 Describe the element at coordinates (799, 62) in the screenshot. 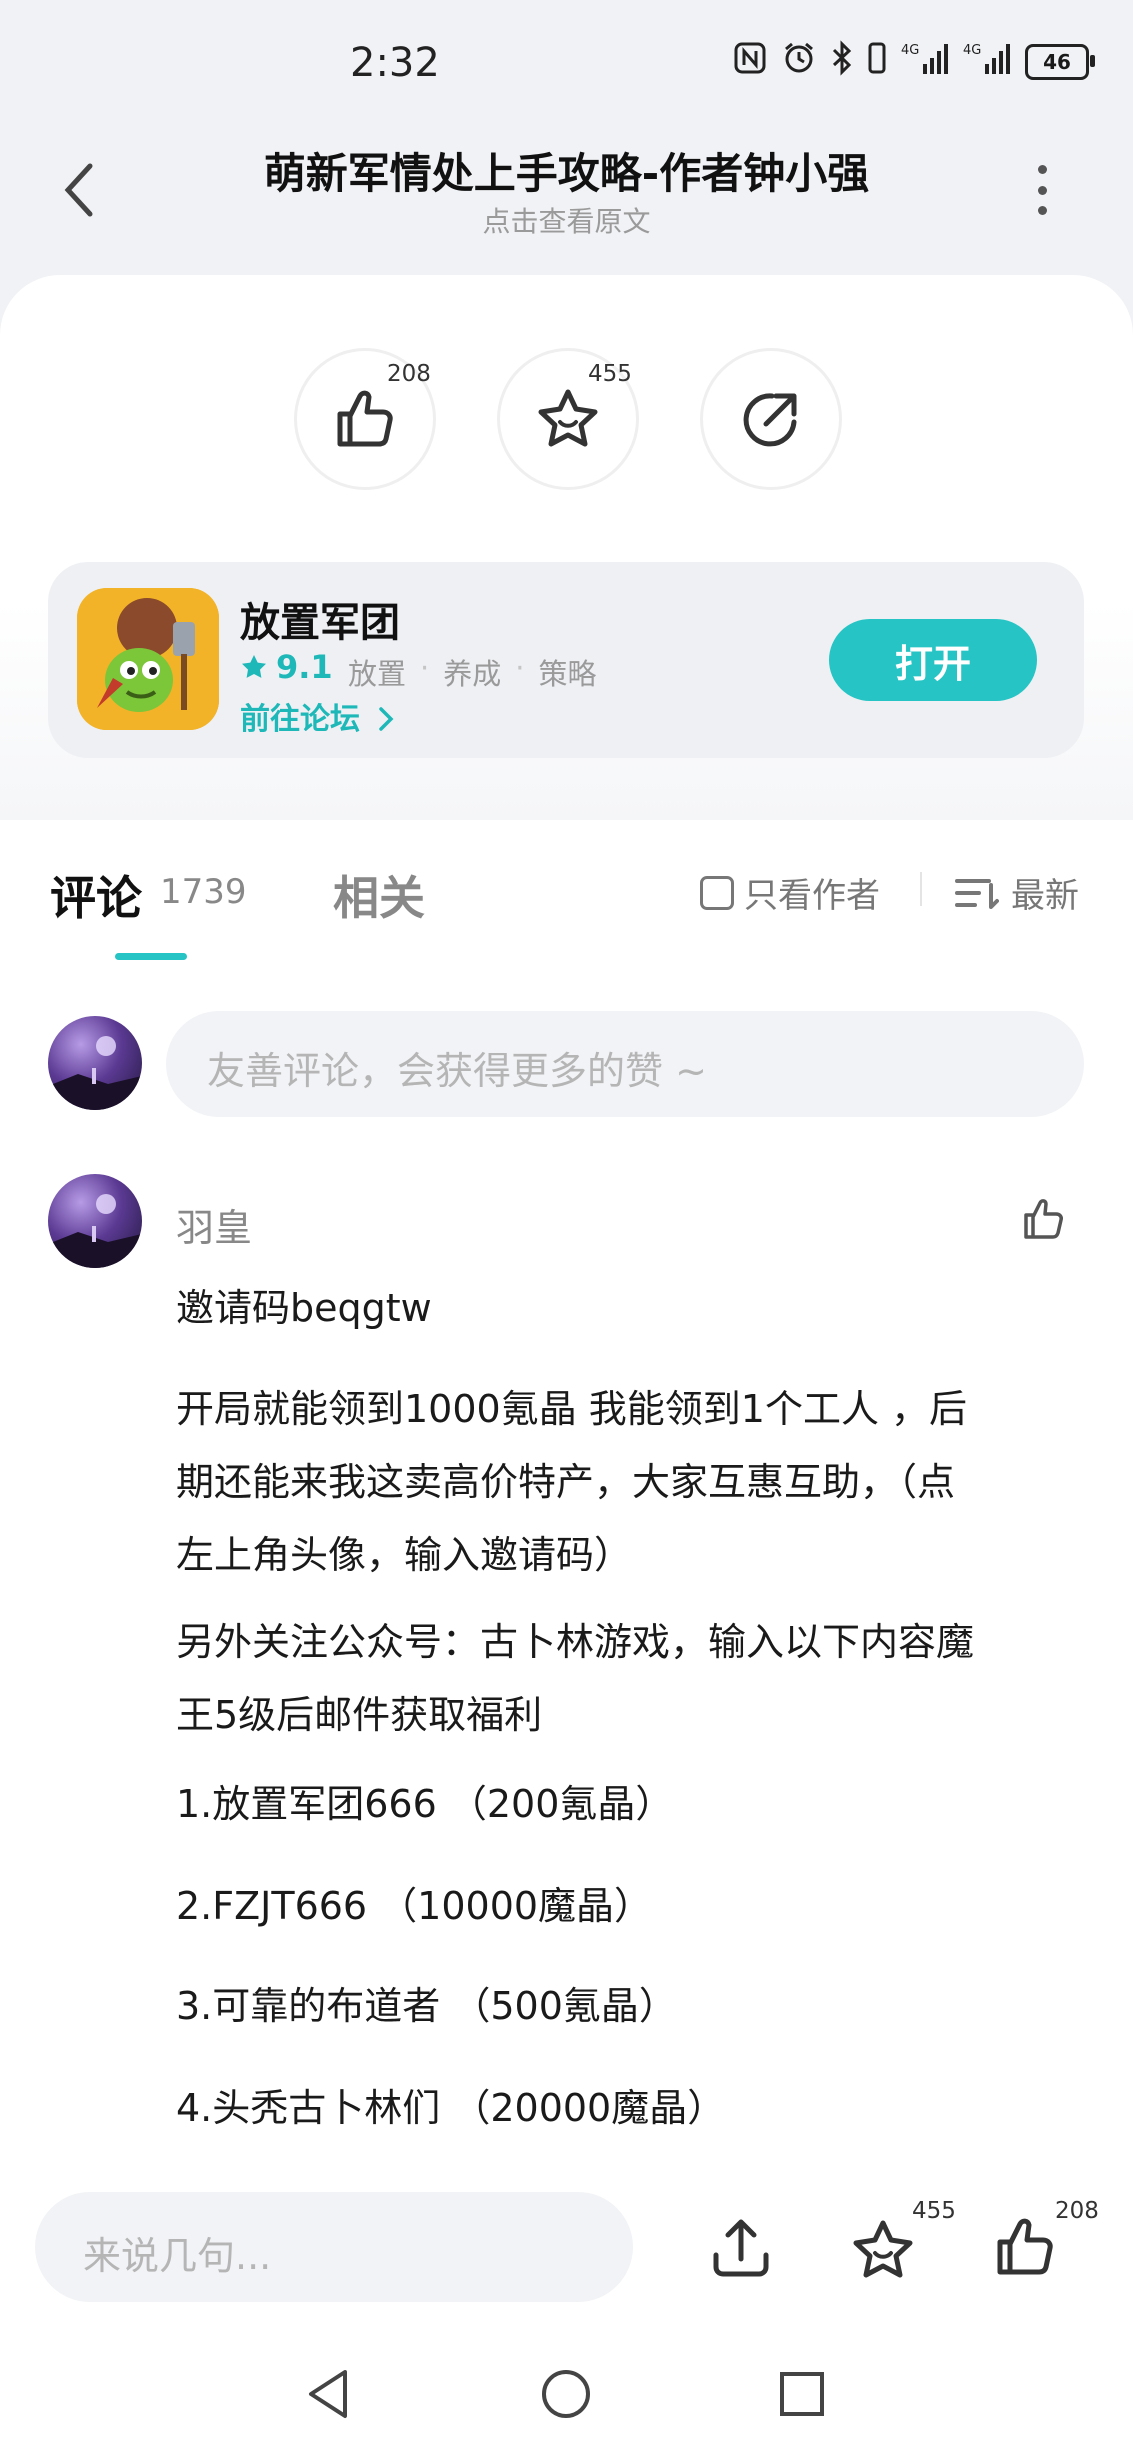

I see `alarm-icon` at that location.